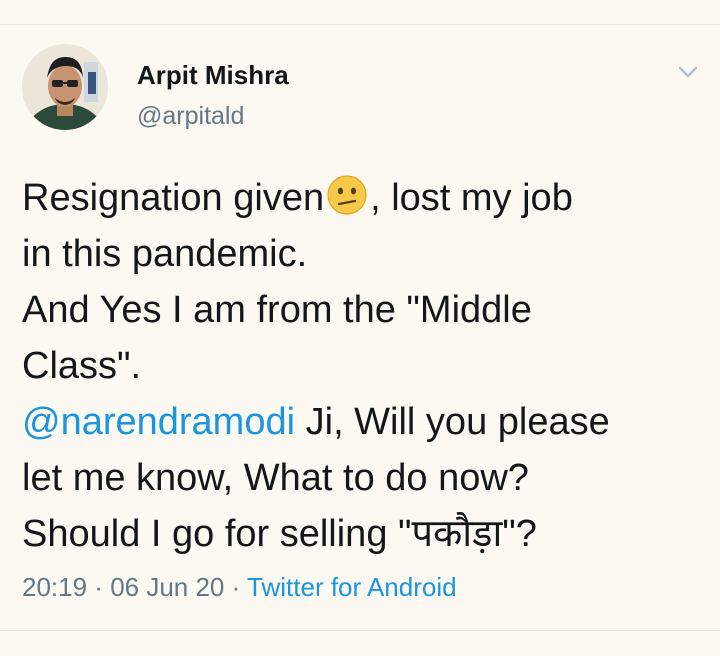 Image resolution: width=720 pixels, height=656 pixels. I want to click on tweet-meta: 20:19 · 06 Jun 20 · Twitter for Android, so click(239, 587).